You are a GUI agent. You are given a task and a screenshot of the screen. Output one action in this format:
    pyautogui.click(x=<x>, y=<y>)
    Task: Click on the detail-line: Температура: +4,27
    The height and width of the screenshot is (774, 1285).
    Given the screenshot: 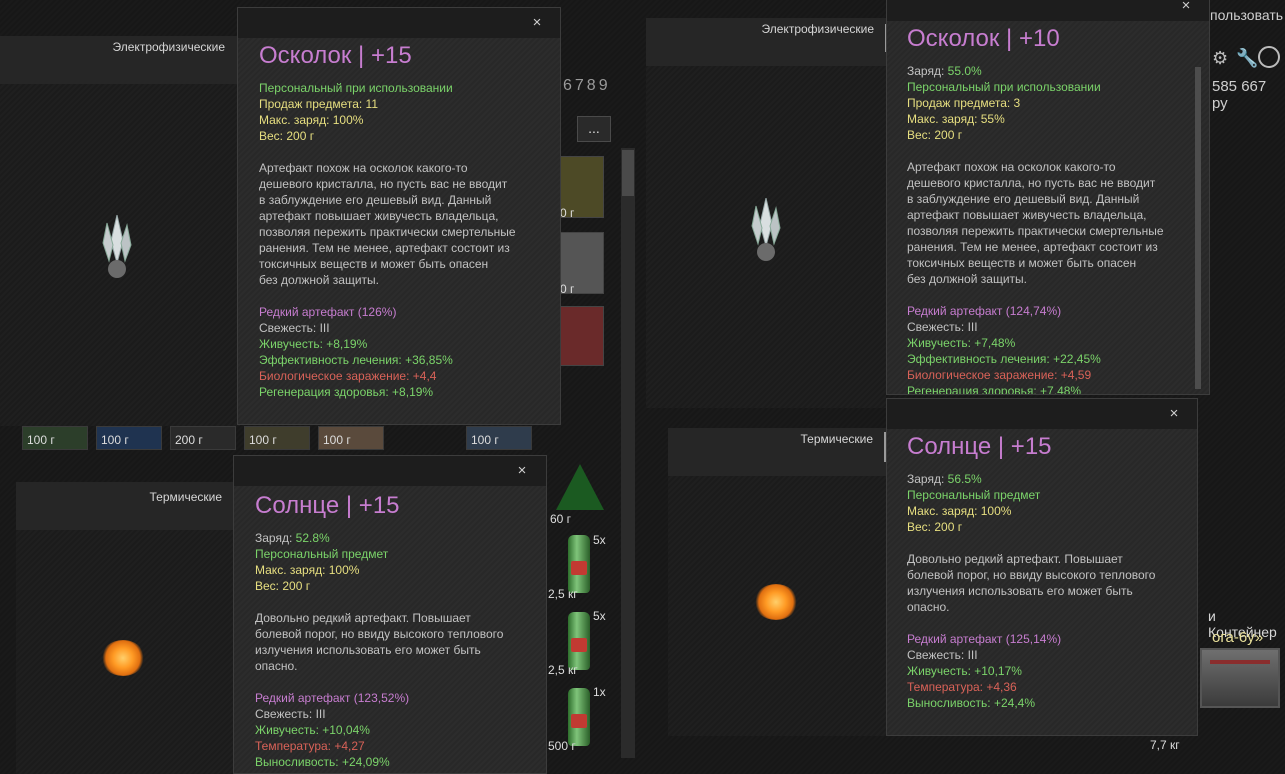 What is the action you would take?
    pyautogui.click(x=310, y=746)
    